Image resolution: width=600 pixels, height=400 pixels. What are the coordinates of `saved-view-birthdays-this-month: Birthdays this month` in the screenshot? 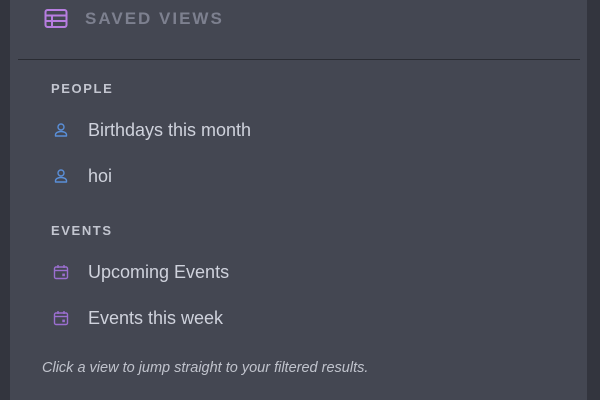 It's located at (300, 130).